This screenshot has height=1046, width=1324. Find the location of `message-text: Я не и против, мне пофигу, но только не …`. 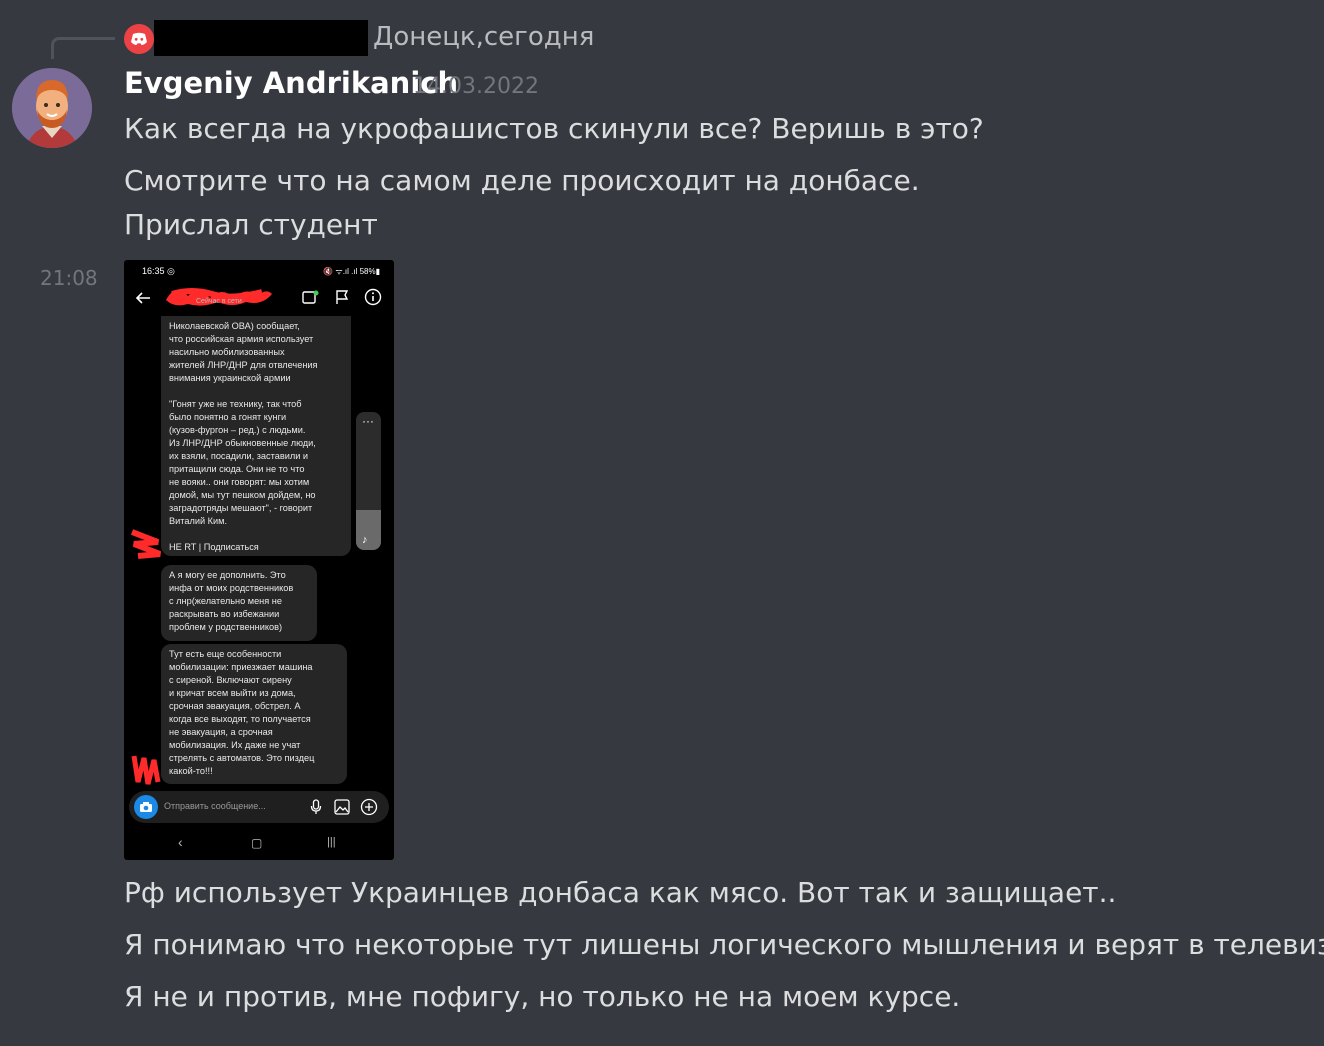

message-text: Я не и против, мне пофигу, но только не … is located at coordinates (542, 996).